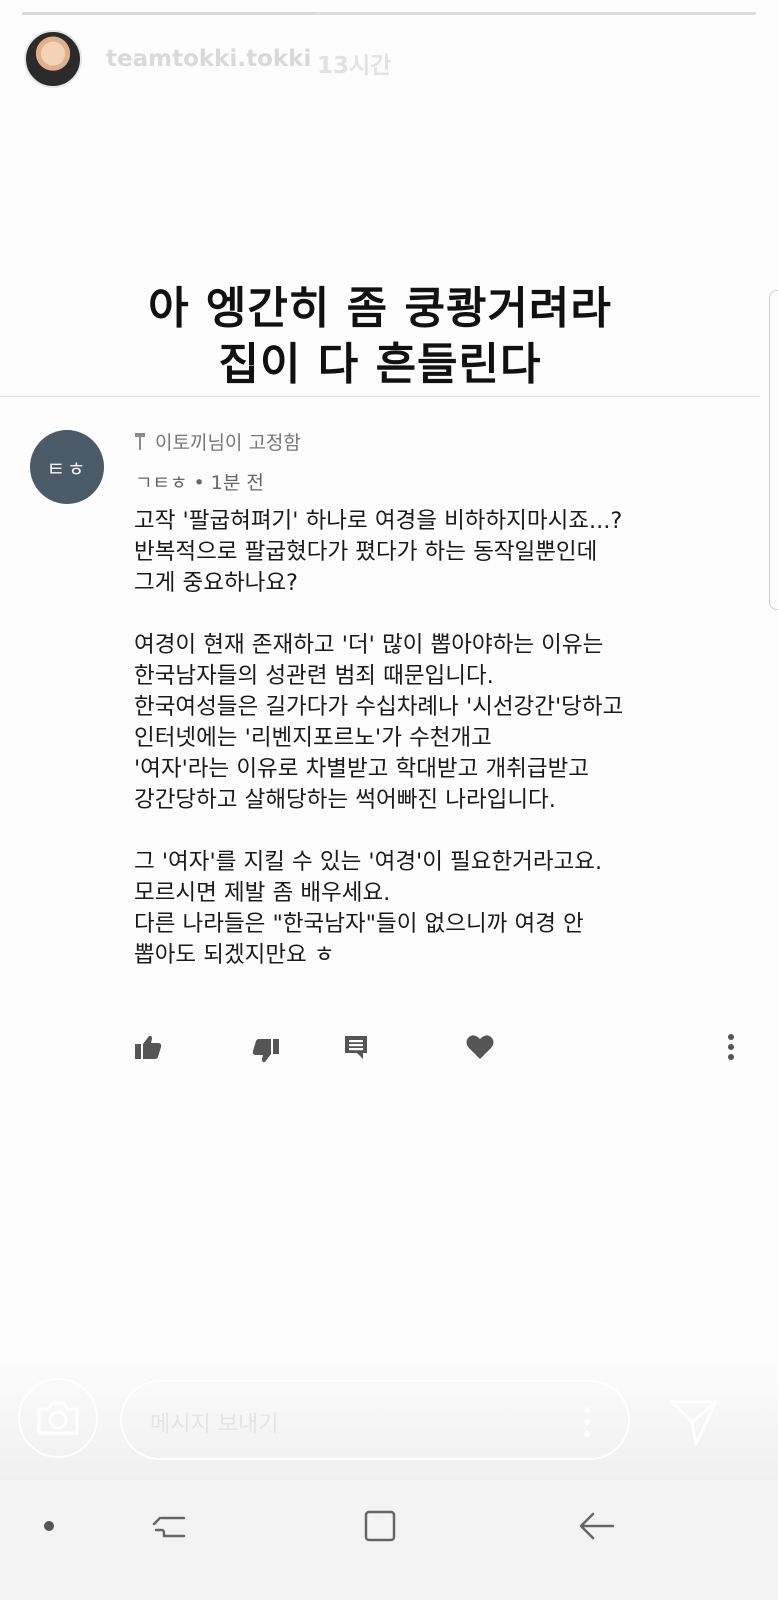 The height and width of the screenshot is (1600, 778). Describe the element at coordinates (587, 1422) in the screenshot. I see `more-options-icon` at that location.